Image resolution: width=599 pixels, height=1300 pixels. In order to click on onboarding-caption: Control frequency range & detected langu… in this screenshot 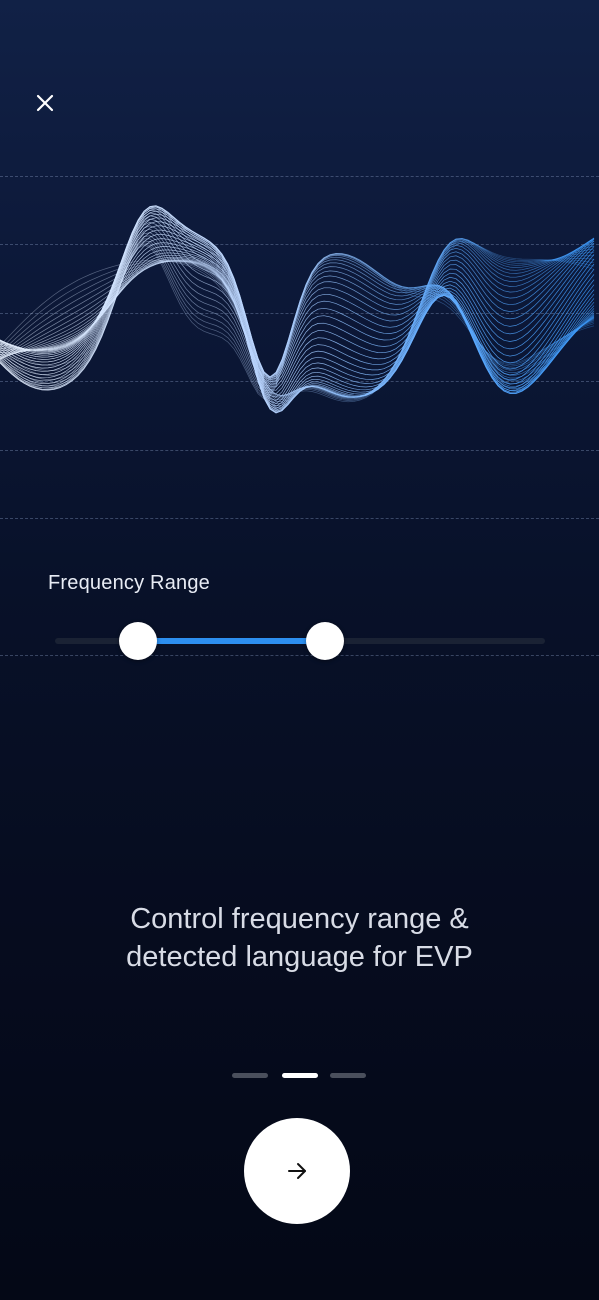, I will do `click(299, 938)`.